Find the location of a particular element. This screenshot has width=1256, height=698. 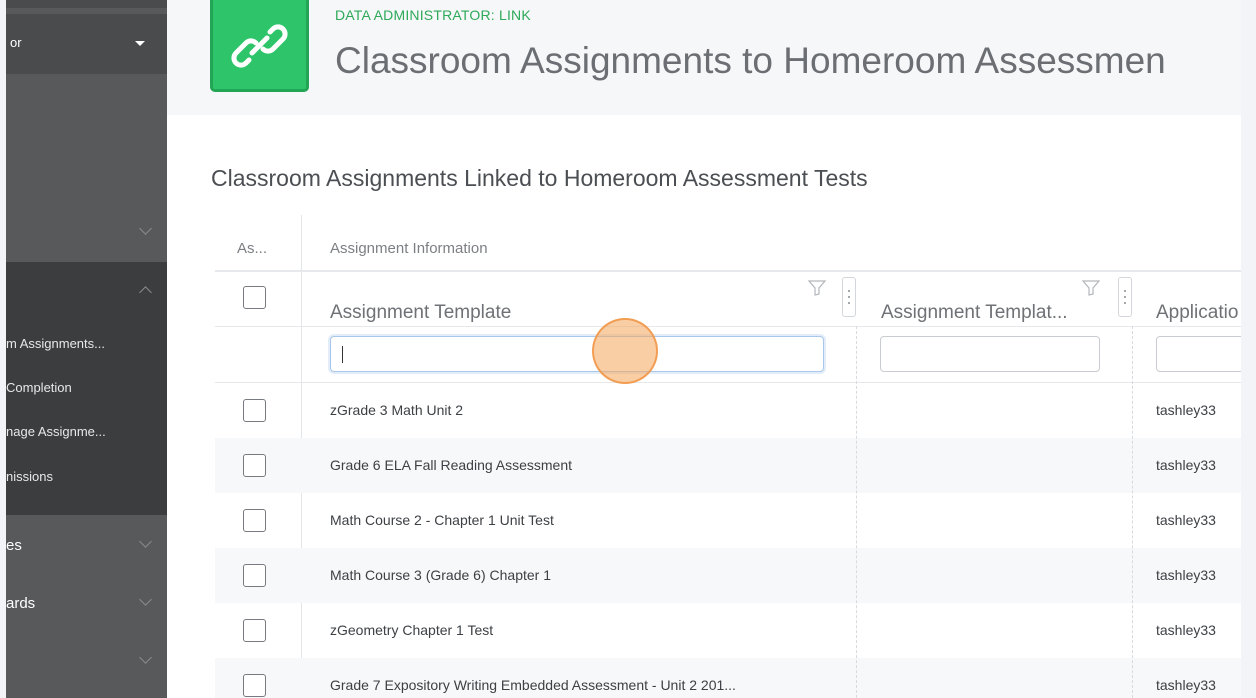

select-all-checkbox is located at coordinates (254, 297).